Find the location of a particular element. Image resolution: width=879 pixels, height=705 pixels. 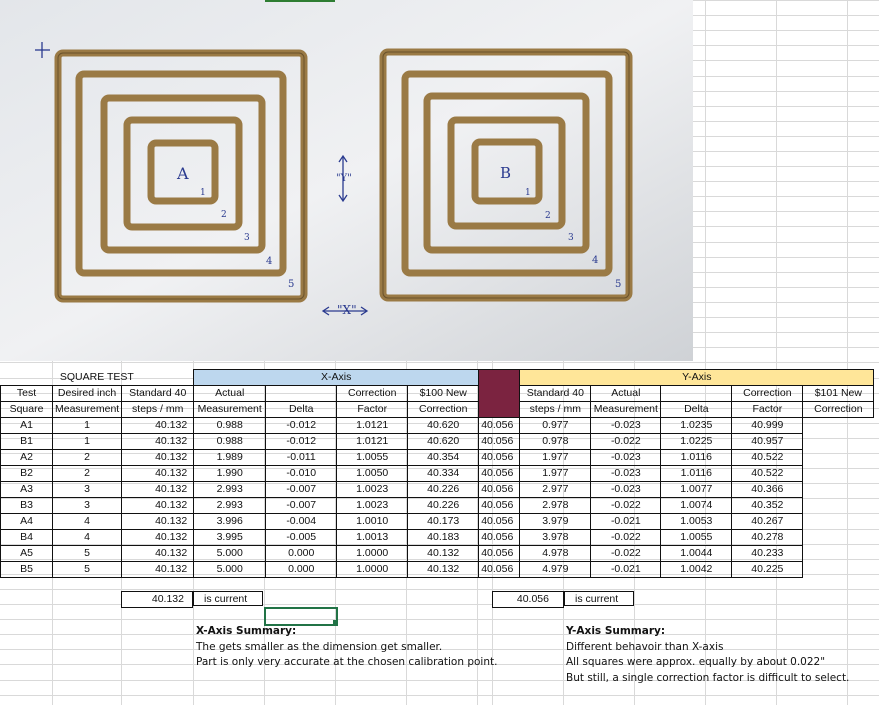

table-cell: 40.522 is located at coordinates (767, 473).